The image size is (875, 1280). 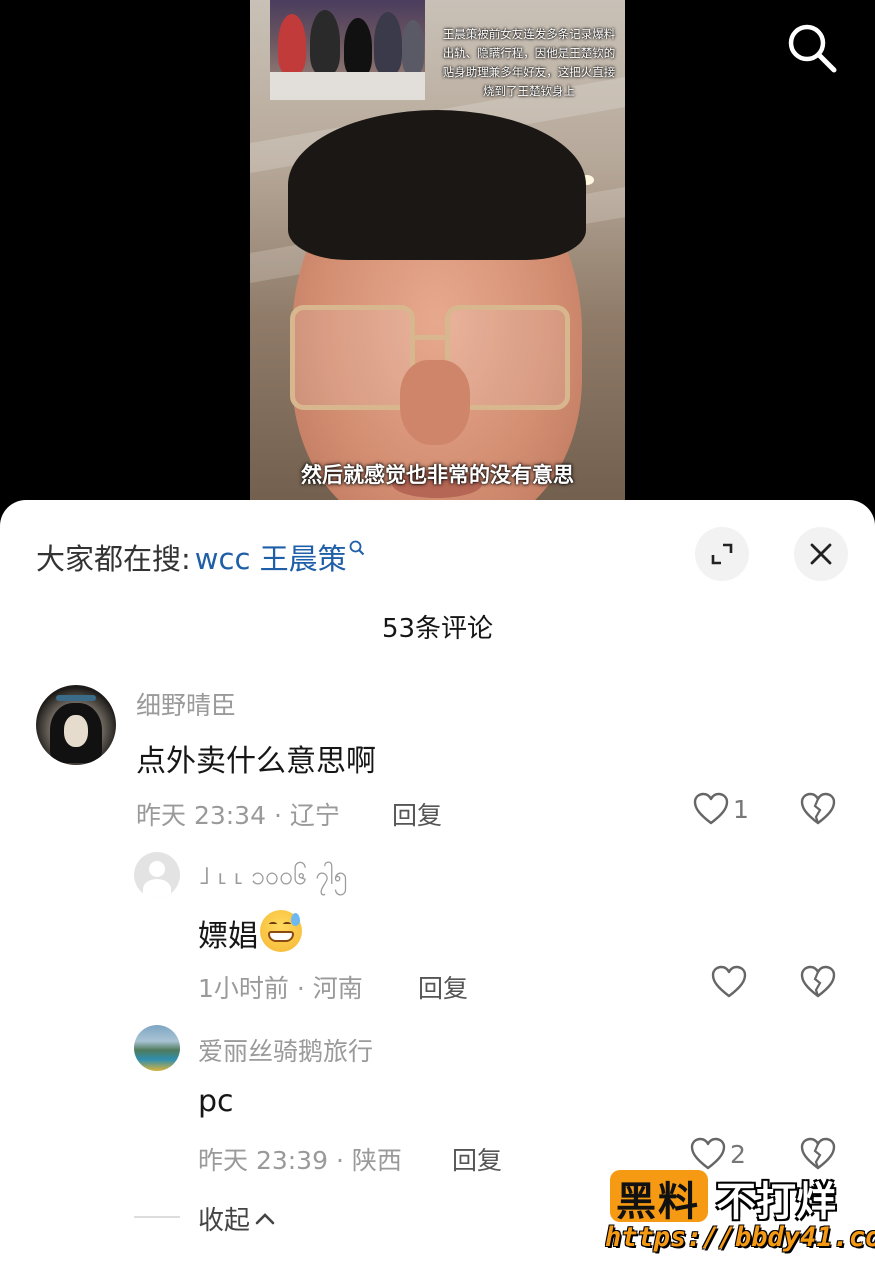 What do you see at coordinates (658, 1202) in the screenshot?
I see `watermark-black-text: 黑料` at bounding box center [658, 1202].